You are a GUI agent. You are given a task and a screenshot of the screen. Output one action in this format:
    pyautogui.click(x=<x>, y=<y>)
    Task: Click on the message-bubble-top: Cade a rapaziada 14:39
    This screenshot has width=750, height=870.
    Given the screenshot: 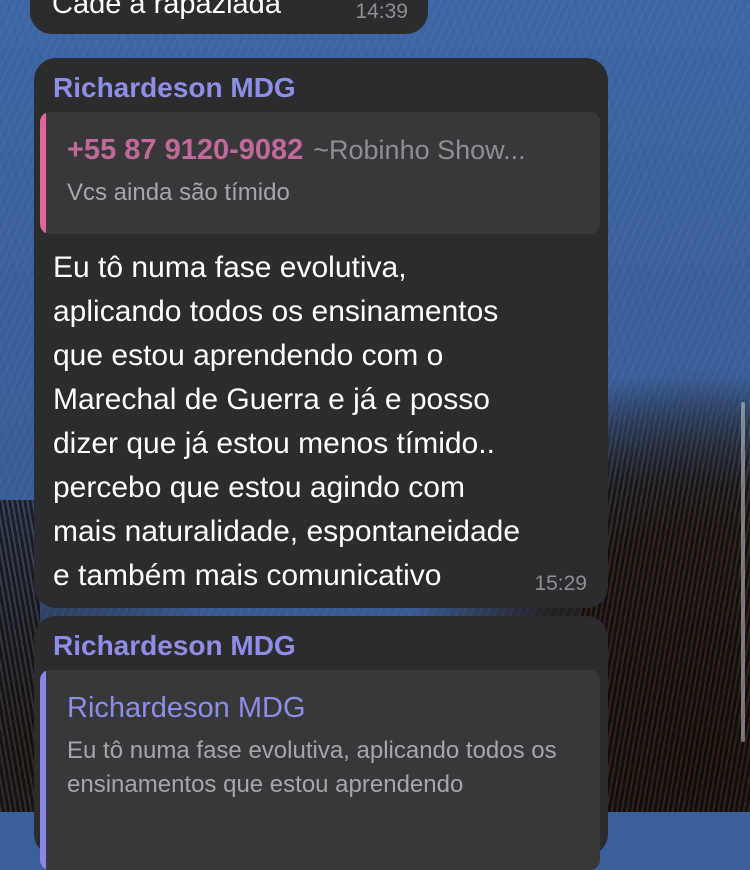 What is the action you would take?
    pyautogui.click(x=229, y=17)
    